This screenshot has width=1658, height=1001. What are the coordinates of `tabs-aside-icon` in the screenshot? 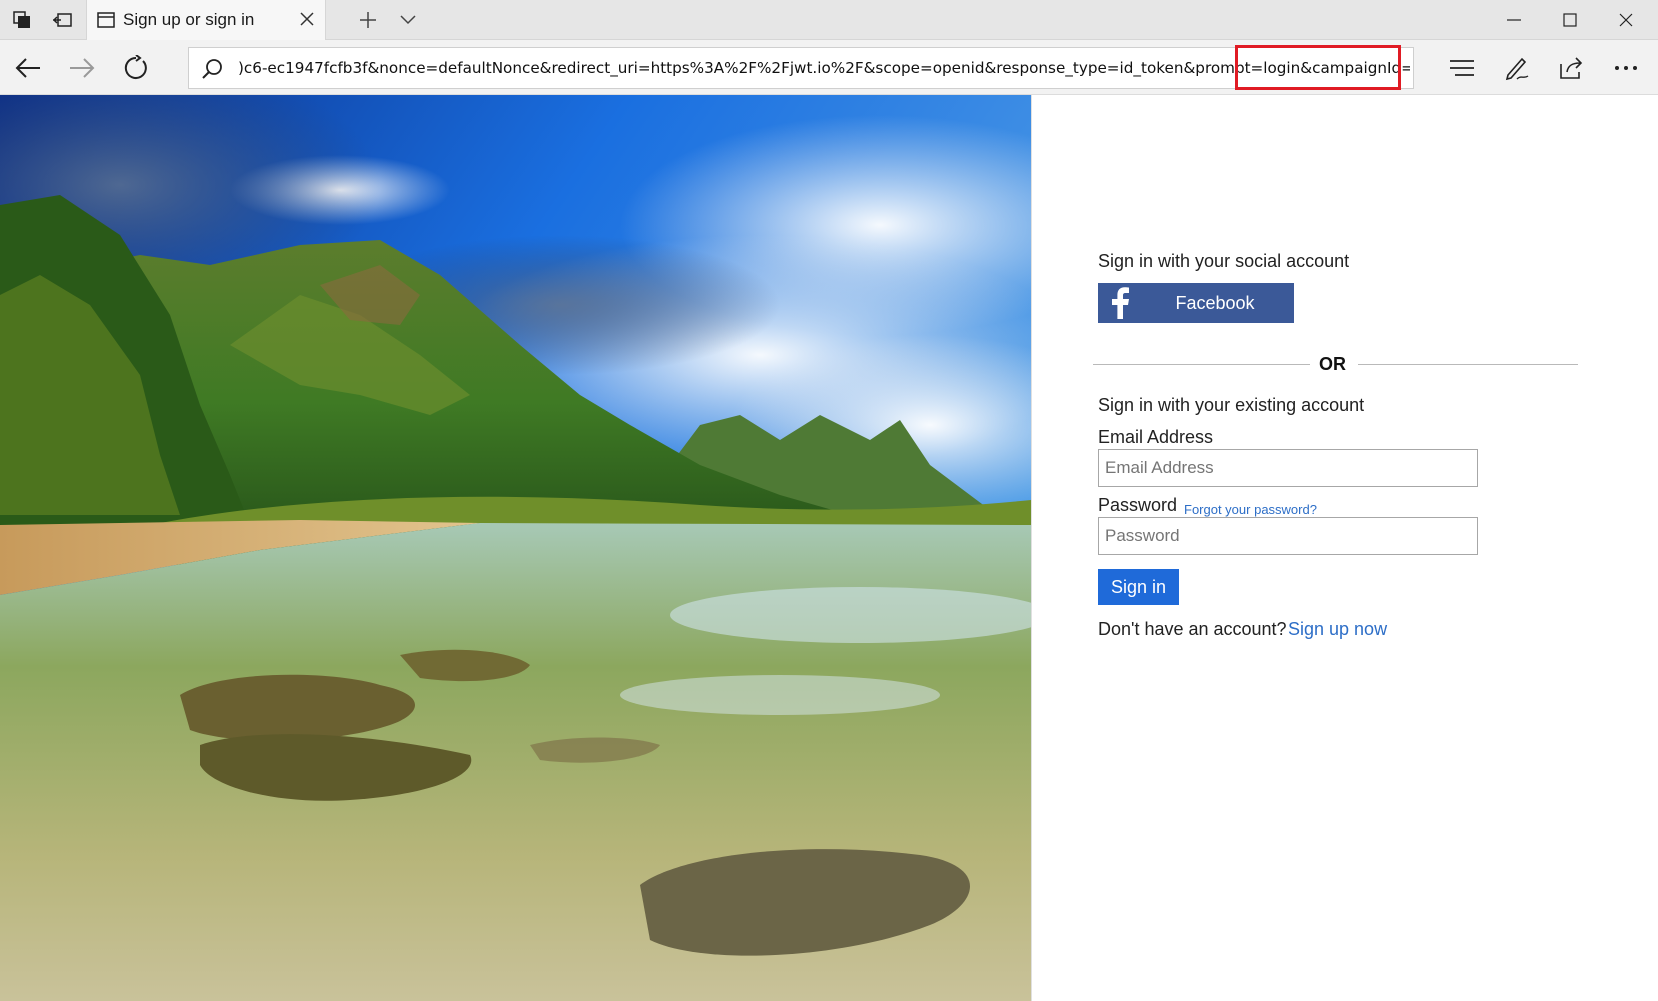 It's located at (62, 20).